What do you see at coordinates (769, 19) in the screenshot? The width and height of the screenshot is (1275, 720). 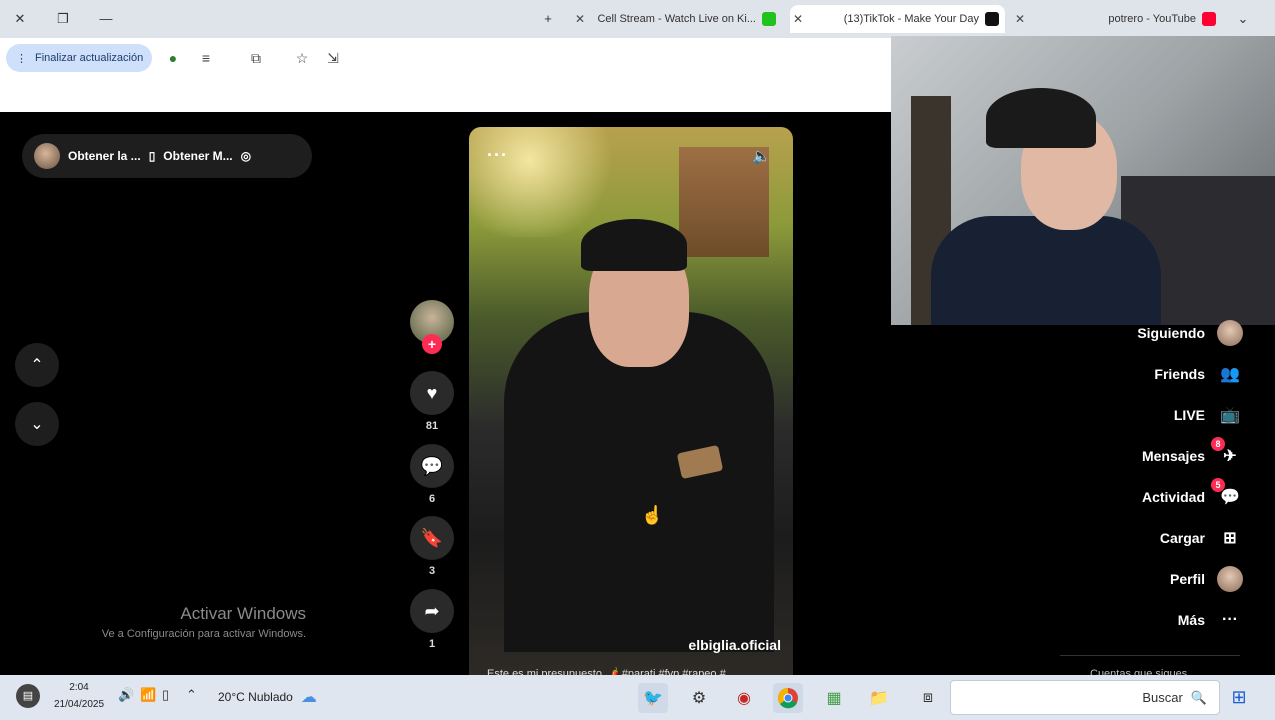 I see `kick-favicon-icon` at bounding box center [769, 19].